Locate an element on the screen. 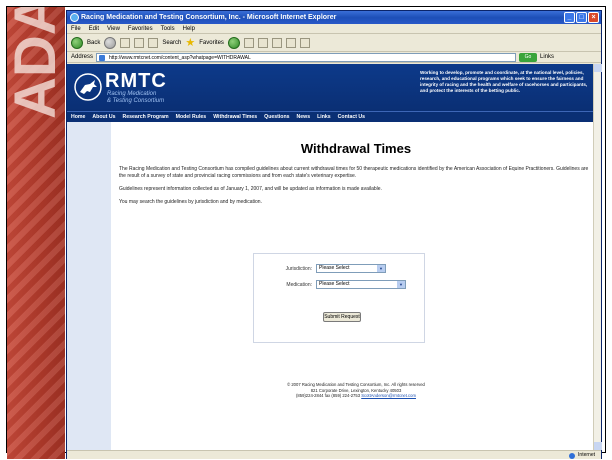  footer-email-link: ScottAnderson@rmtcnet.com is located at coordinates (388, 395).